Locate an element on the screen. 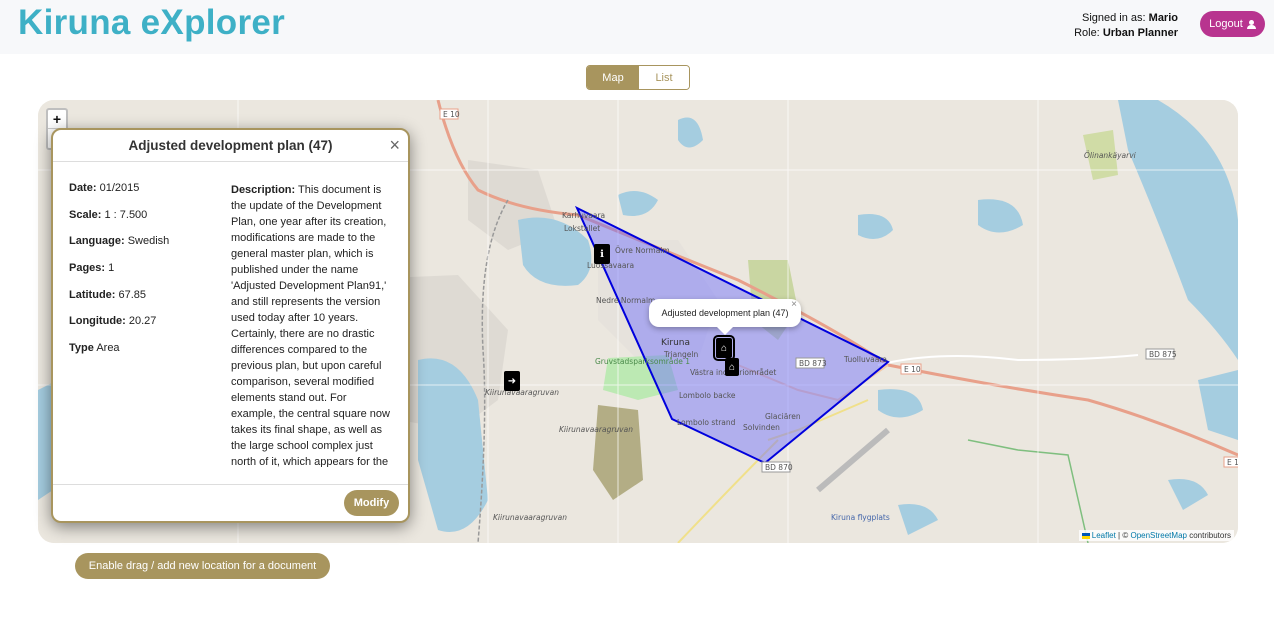 This screenshot has width=1274, height=623. field-longitude: Longitude: 20.27 is located at coordinates (113, 321).